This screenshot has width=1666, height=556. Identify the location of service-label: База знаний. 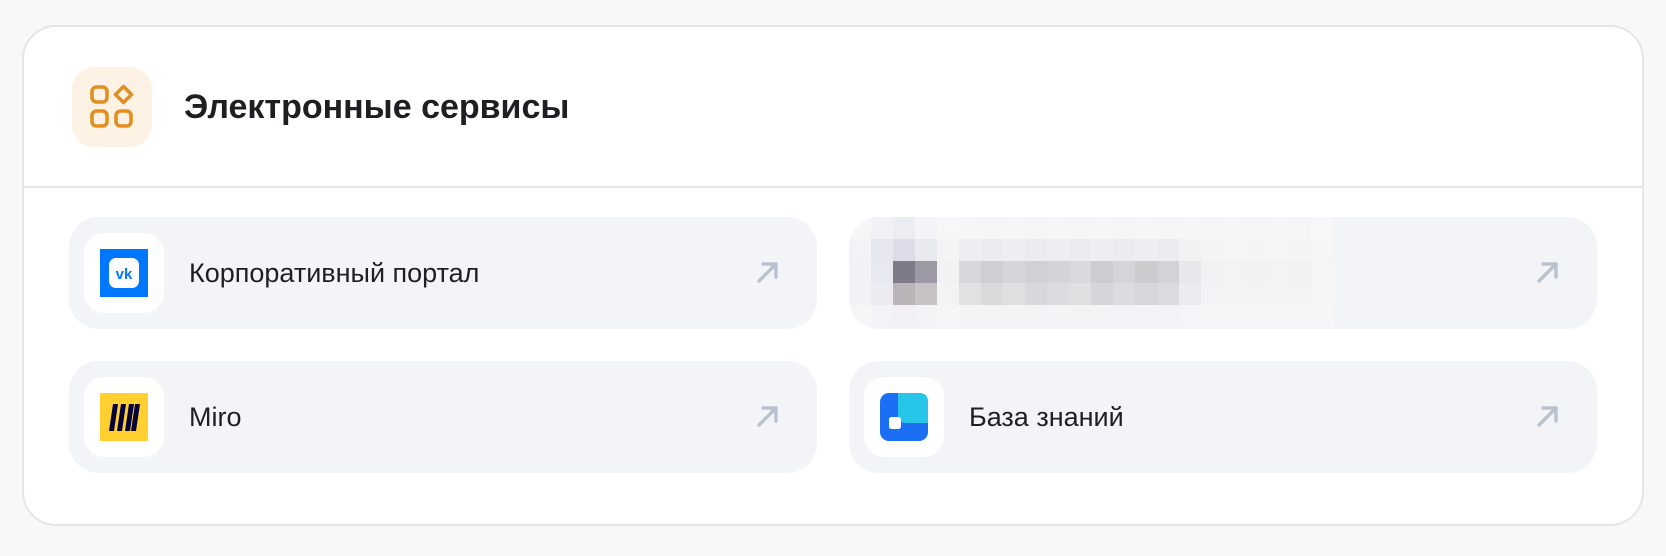
(1046, 417).